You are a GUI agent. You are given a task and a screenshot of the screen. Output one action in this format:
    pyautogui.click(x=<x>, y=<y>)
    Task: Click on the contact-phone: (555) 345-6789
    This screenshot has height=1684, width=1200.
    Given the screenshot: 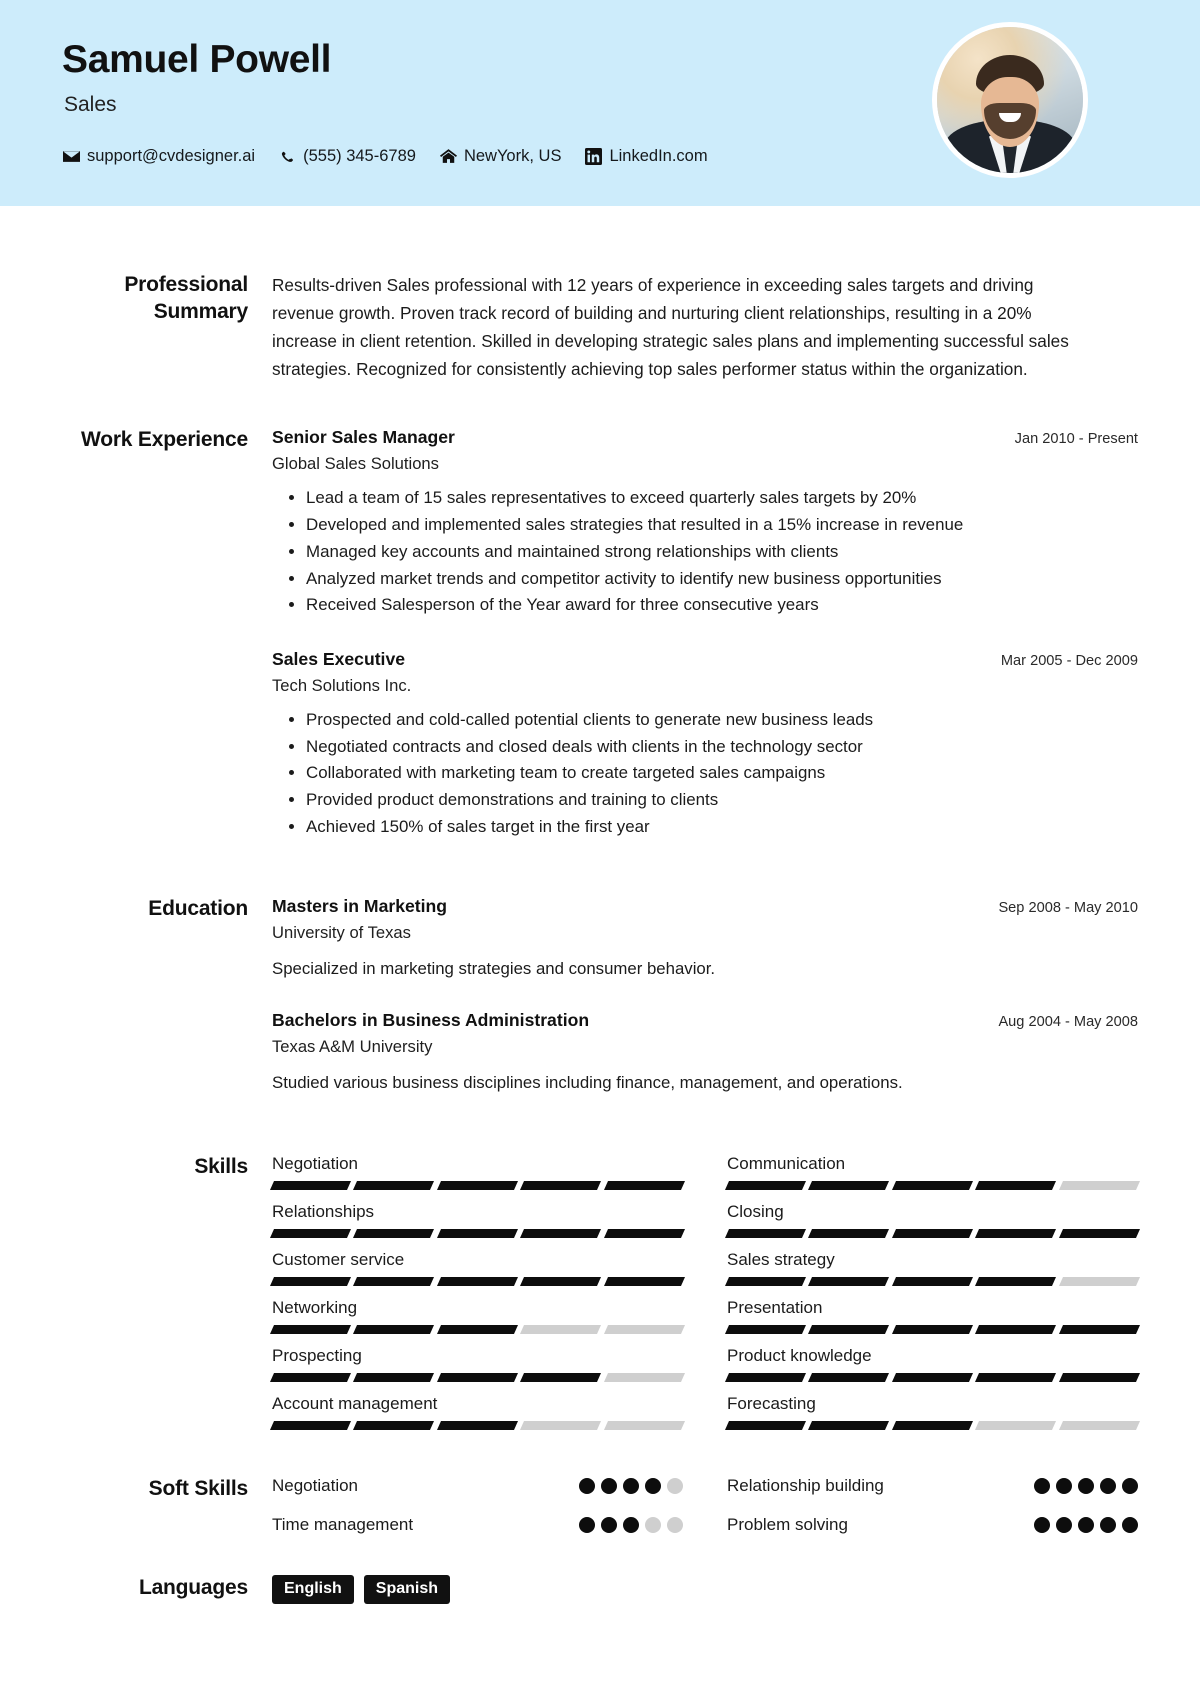 What is the action you would take?
    pyautogui.click(x=347, y=156)
    